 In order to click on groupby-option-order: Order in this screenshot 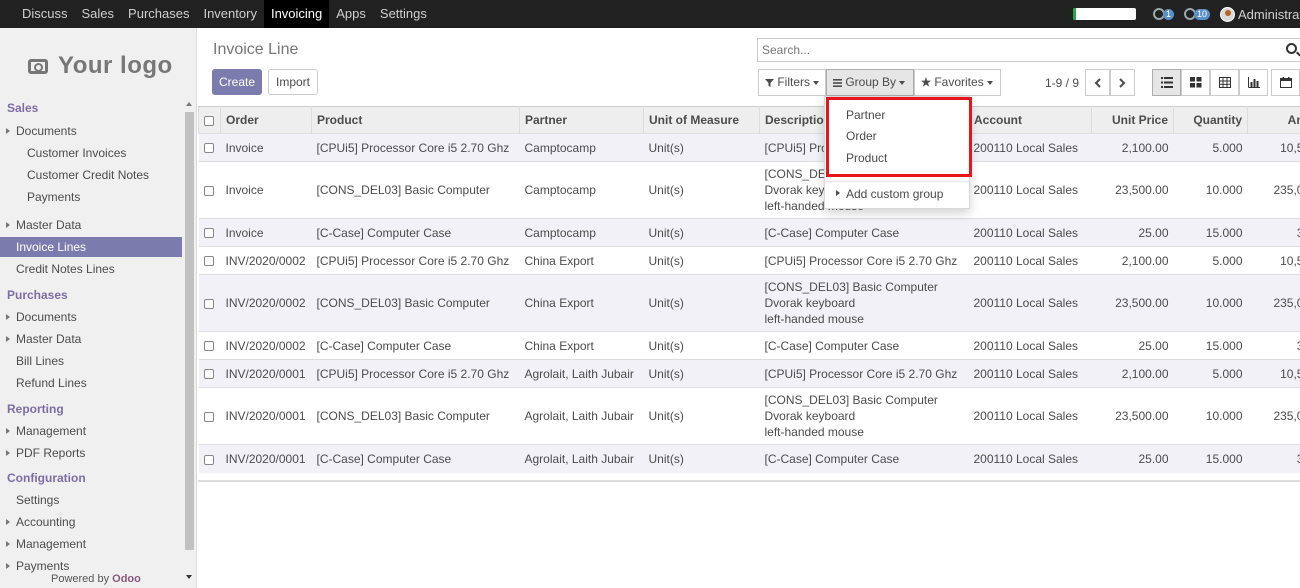, I will do `click(861, 136)`.